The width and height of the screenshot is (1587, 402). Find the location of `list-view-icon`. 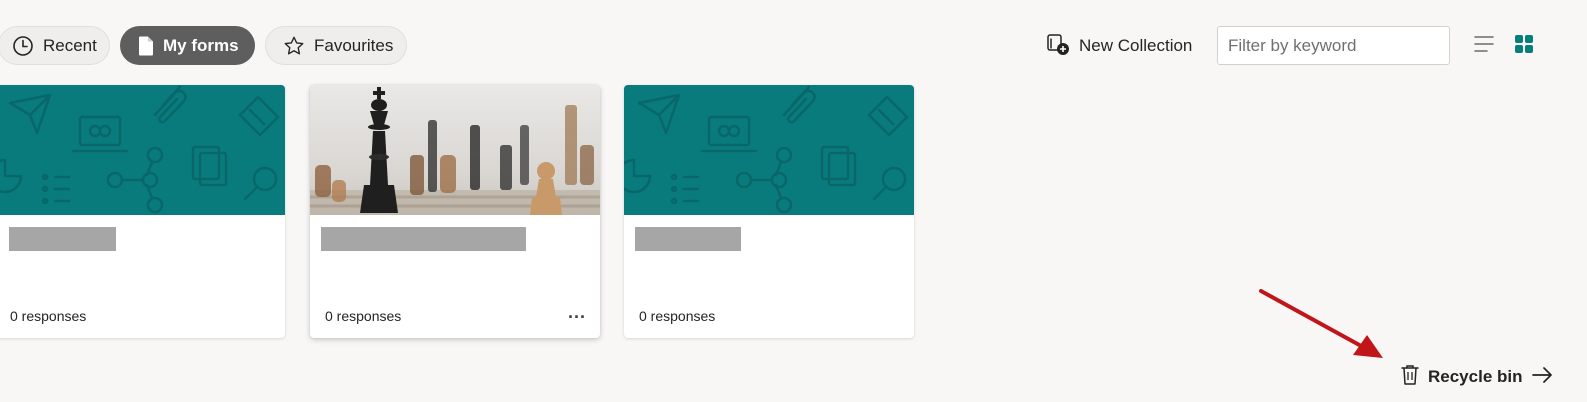

list-view-icon is located at coordinates (1484, 47).